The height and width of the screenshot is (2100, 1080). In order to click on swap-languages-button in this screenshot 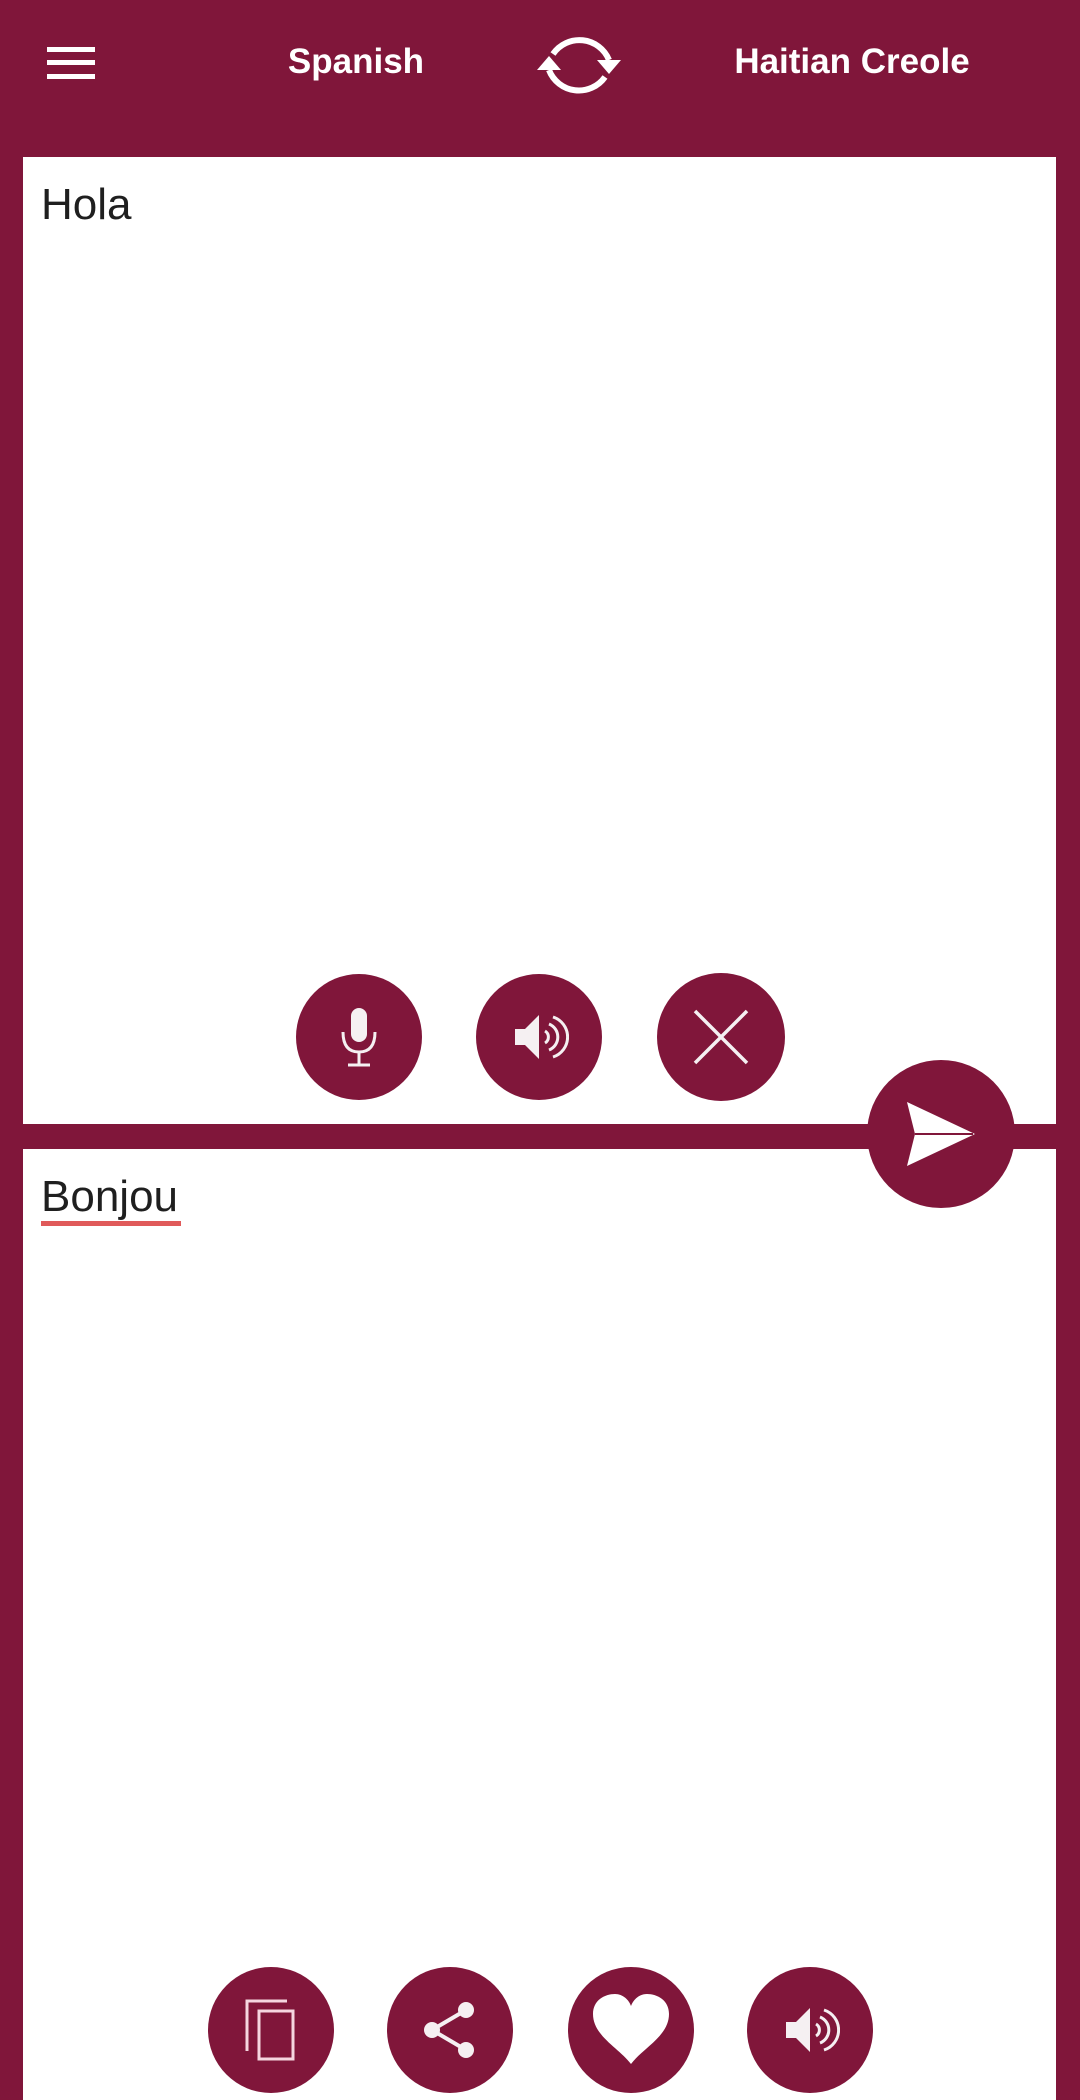, I will do `click(579, 65)`.